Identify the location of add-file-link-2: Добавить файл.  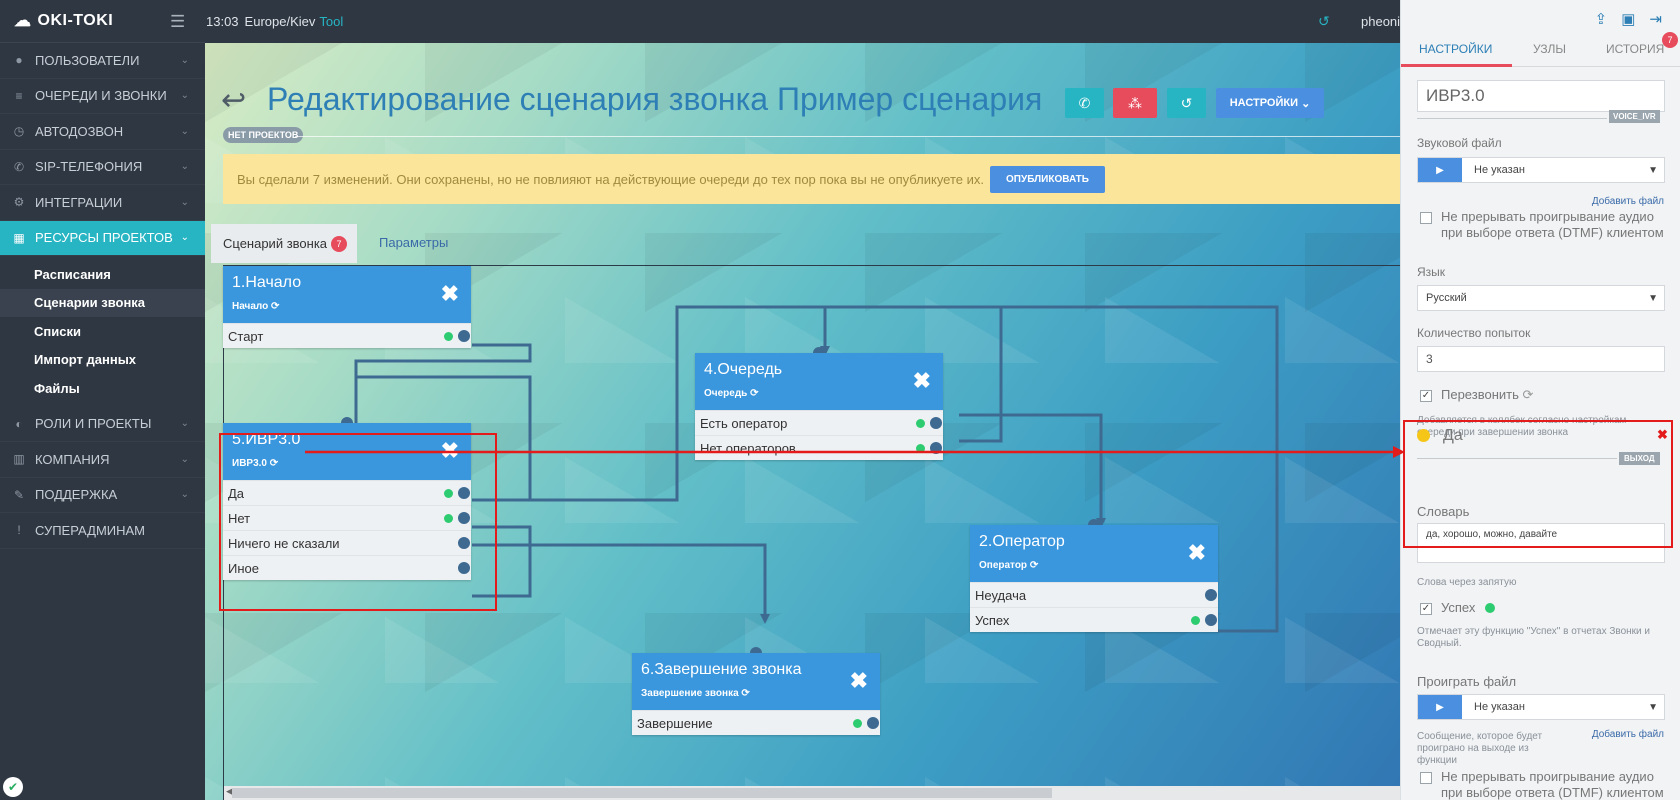
(1628, 734).